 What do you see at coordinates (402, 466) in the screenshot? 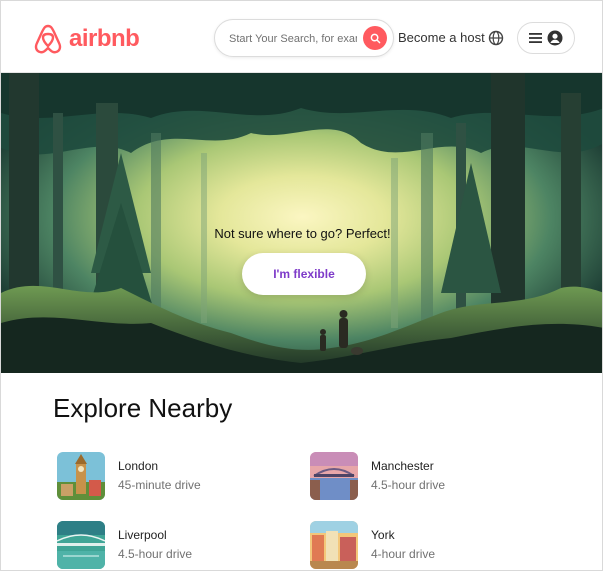
I see `city-name: Manchester` at bounding box center [402, 466].